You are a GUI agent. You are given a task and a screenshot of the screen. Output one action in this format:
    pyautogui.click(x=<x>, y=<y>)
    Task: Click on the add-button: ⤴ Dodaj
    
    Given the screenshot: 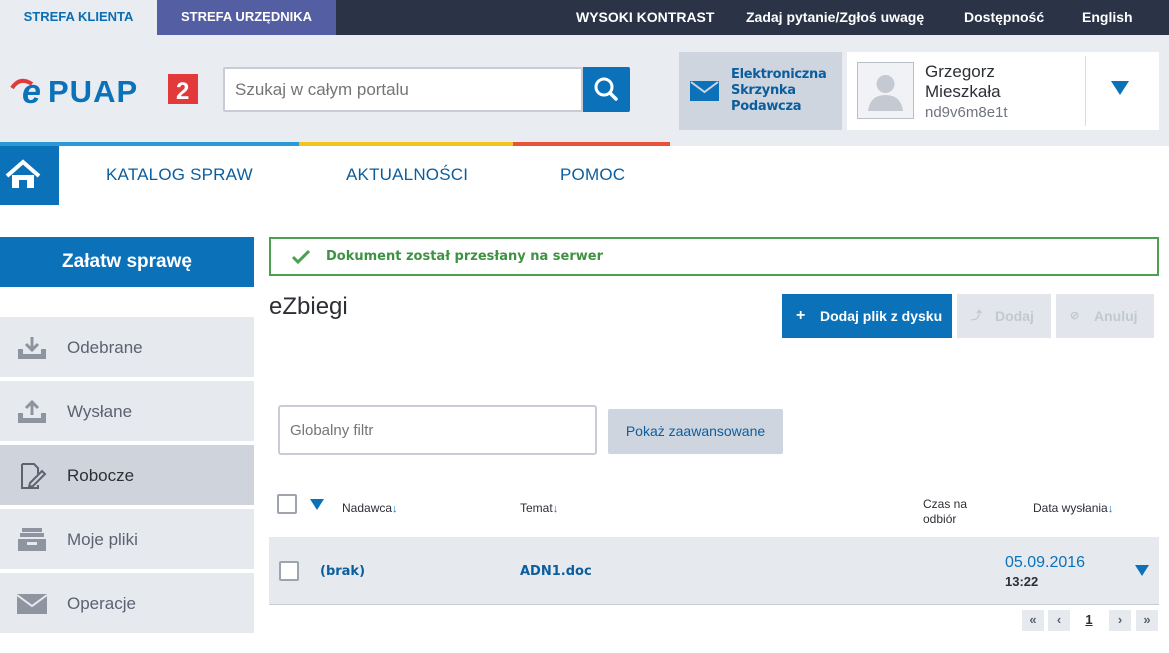 What is the action you would take?
    pyautogui.click(x=1004, y=316)
    